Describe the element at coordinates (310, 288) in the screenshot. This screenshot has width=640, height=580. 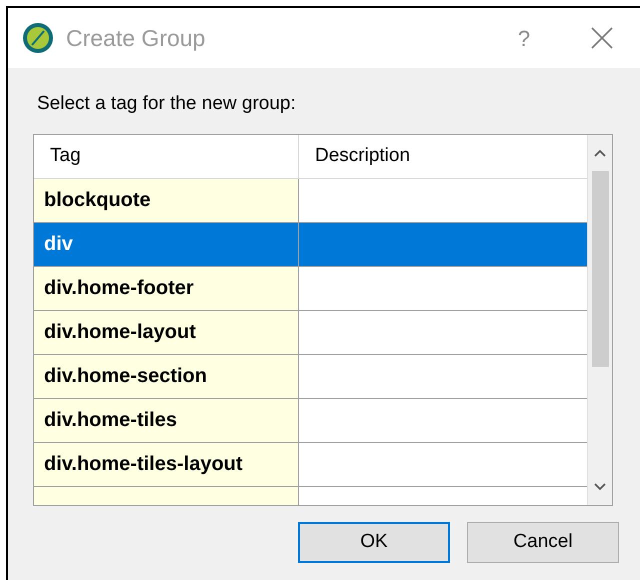
I see `table-row: div.home-footer` at that location.